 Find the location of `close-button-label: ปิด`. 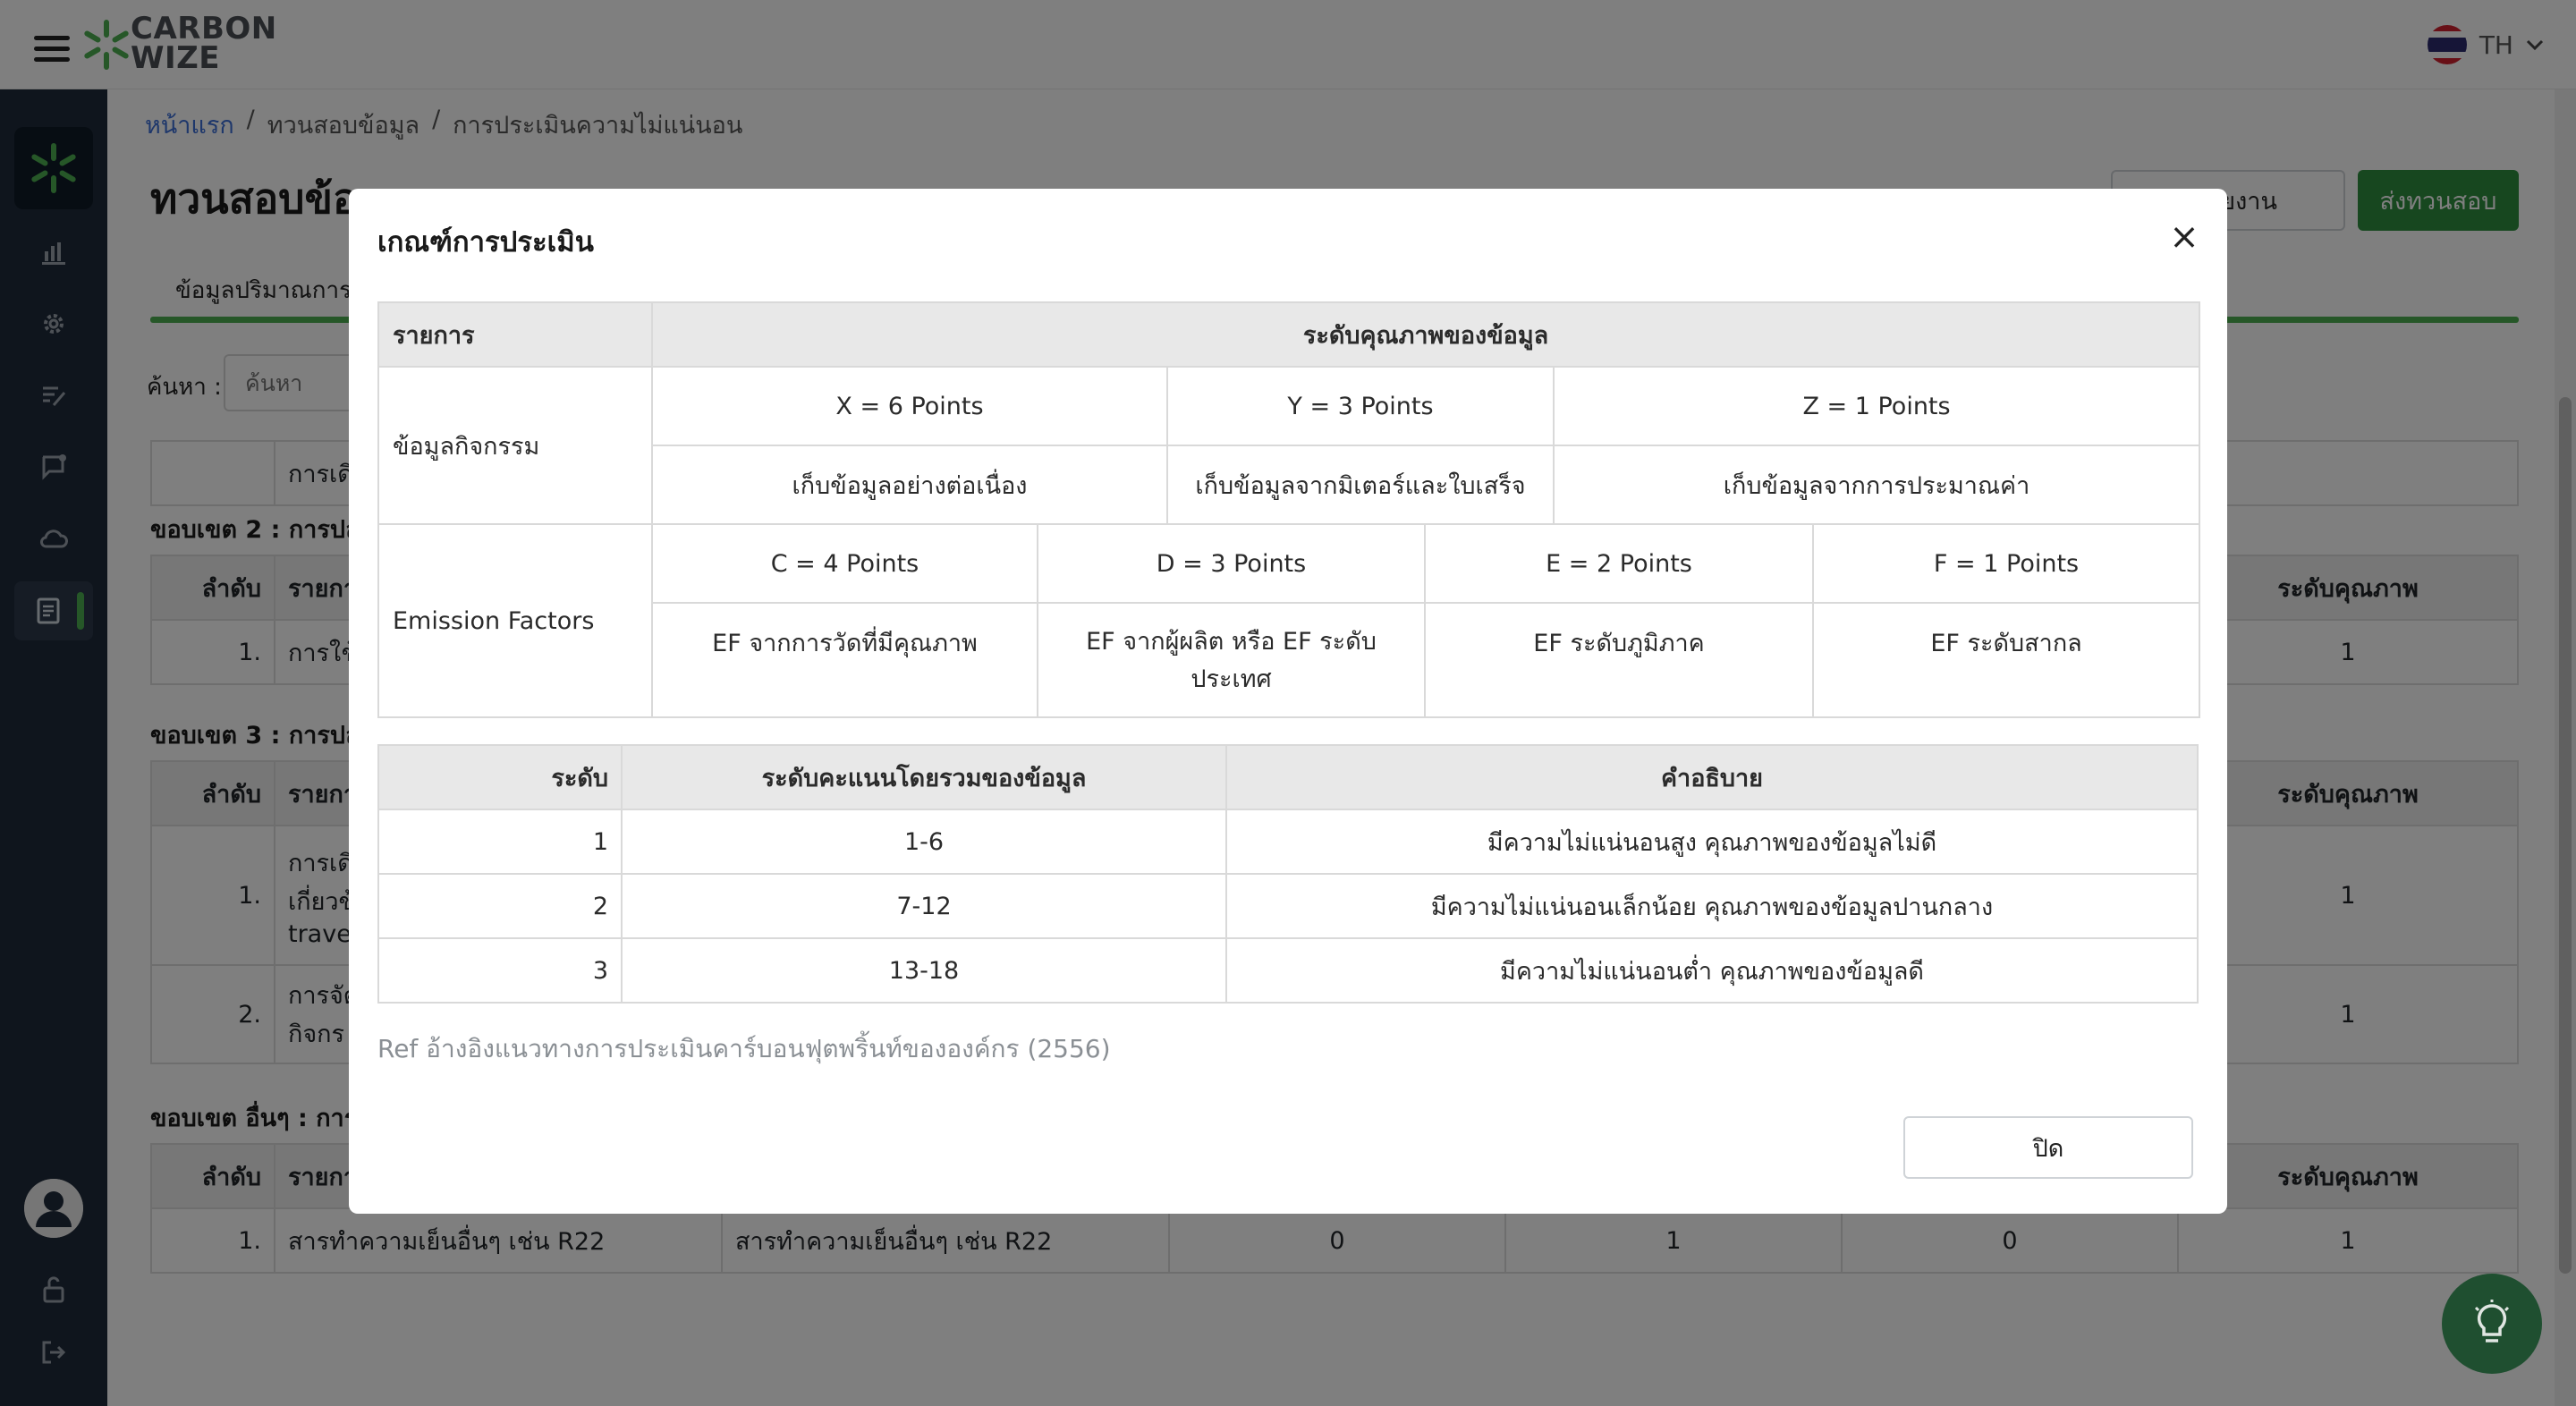

close-button-label: ปิด is located at coordinates (2048, 1149).